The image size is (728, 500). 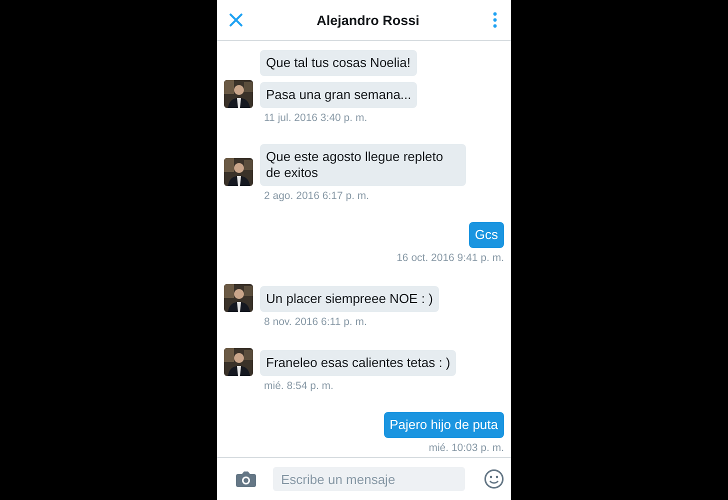 I want to click on message-bubble: Que tal tus cosas Noelia!, so click(x=338, y=63).